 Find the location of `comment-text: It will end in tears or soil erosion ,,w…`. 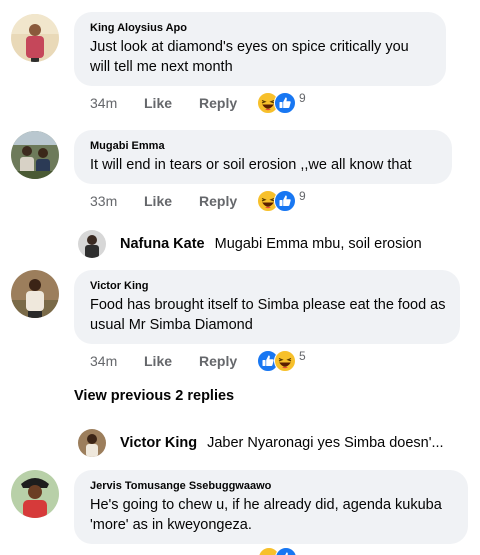

comment-text: It will end in tears or soil erosion ,,w… is located at coordinates (251, 165).